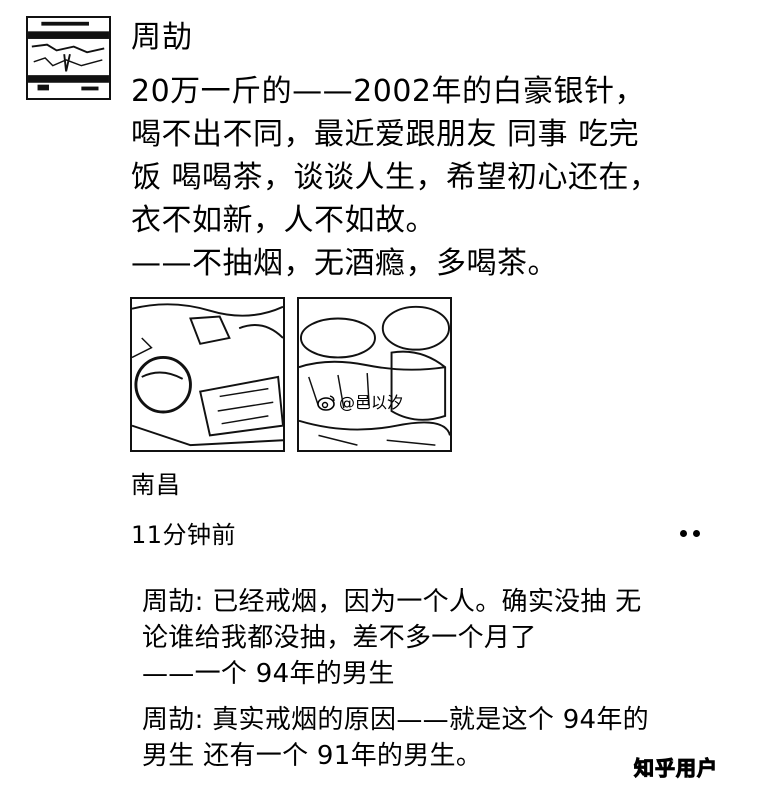 The height and width of the screenshot is (786, 757). Describe the element at coordinates (326, 403) in the screenshot. I see `weibo-logo-icon` at that location.